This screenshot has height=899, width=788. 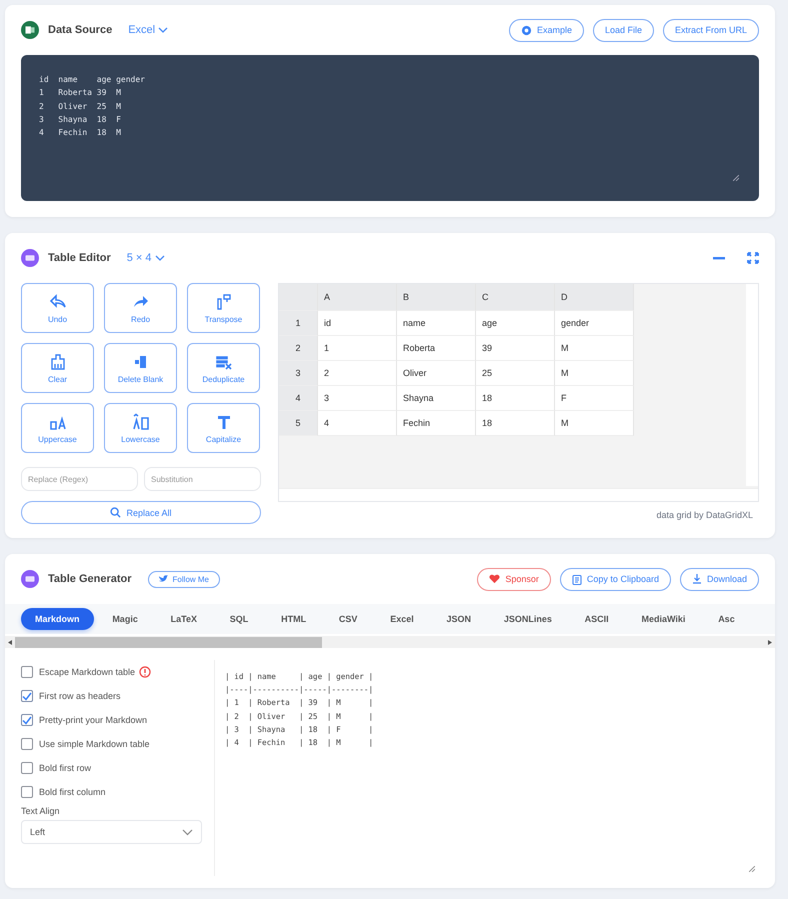 What do you see at coordinates (57, 619) in the screenshot?
I see `format-tab: Markdown` at bounding box center [57, 619].